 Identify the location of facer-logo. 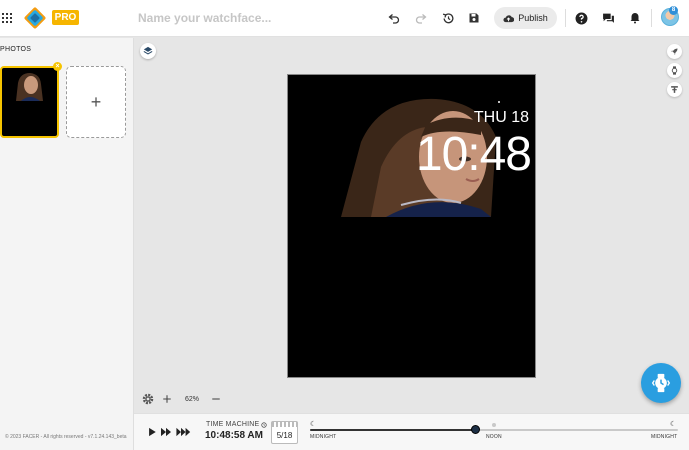
(35, 18).